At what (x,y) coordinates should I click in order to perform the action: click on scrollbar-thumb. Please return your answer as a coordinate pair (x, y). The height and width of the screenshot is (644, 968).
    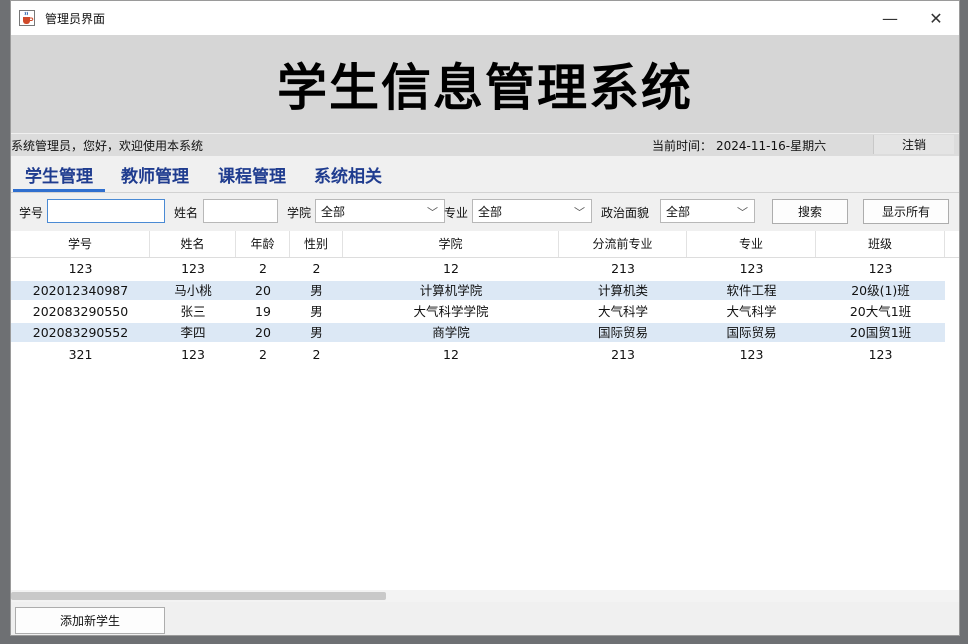
    Looking at the image, I should click on (198, 596).